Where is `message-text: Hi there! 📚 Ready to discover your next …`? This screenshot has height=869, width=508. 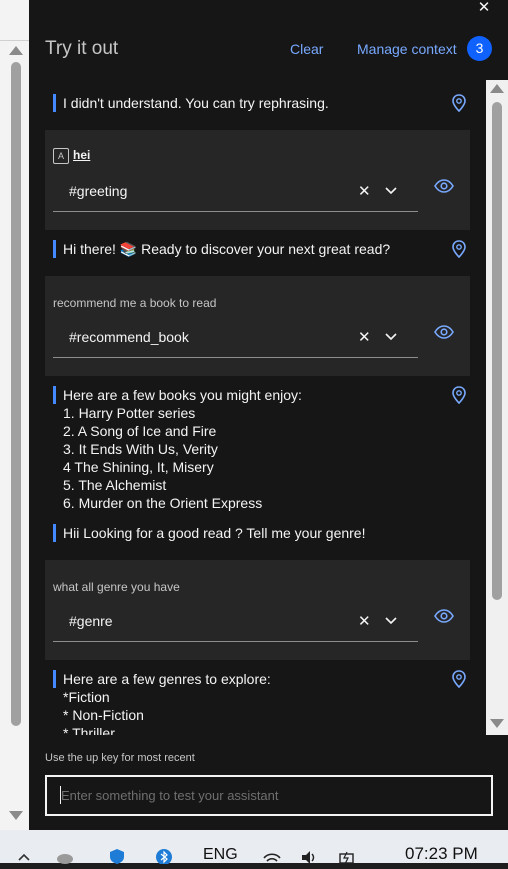
message-text: Hi there! 📚 Ready to discover your next … is located at coordinates (227, 249).